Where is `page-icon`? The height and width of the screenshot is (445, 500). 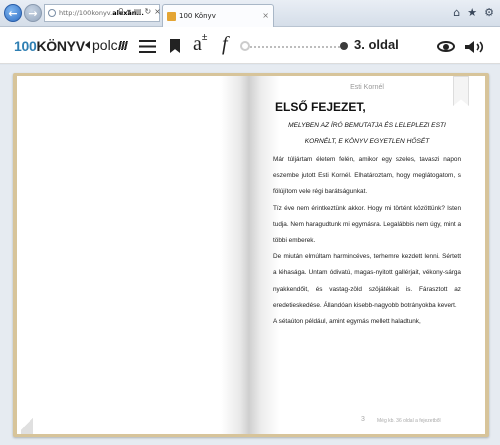 page-icon is located at coordinates (52, 13).